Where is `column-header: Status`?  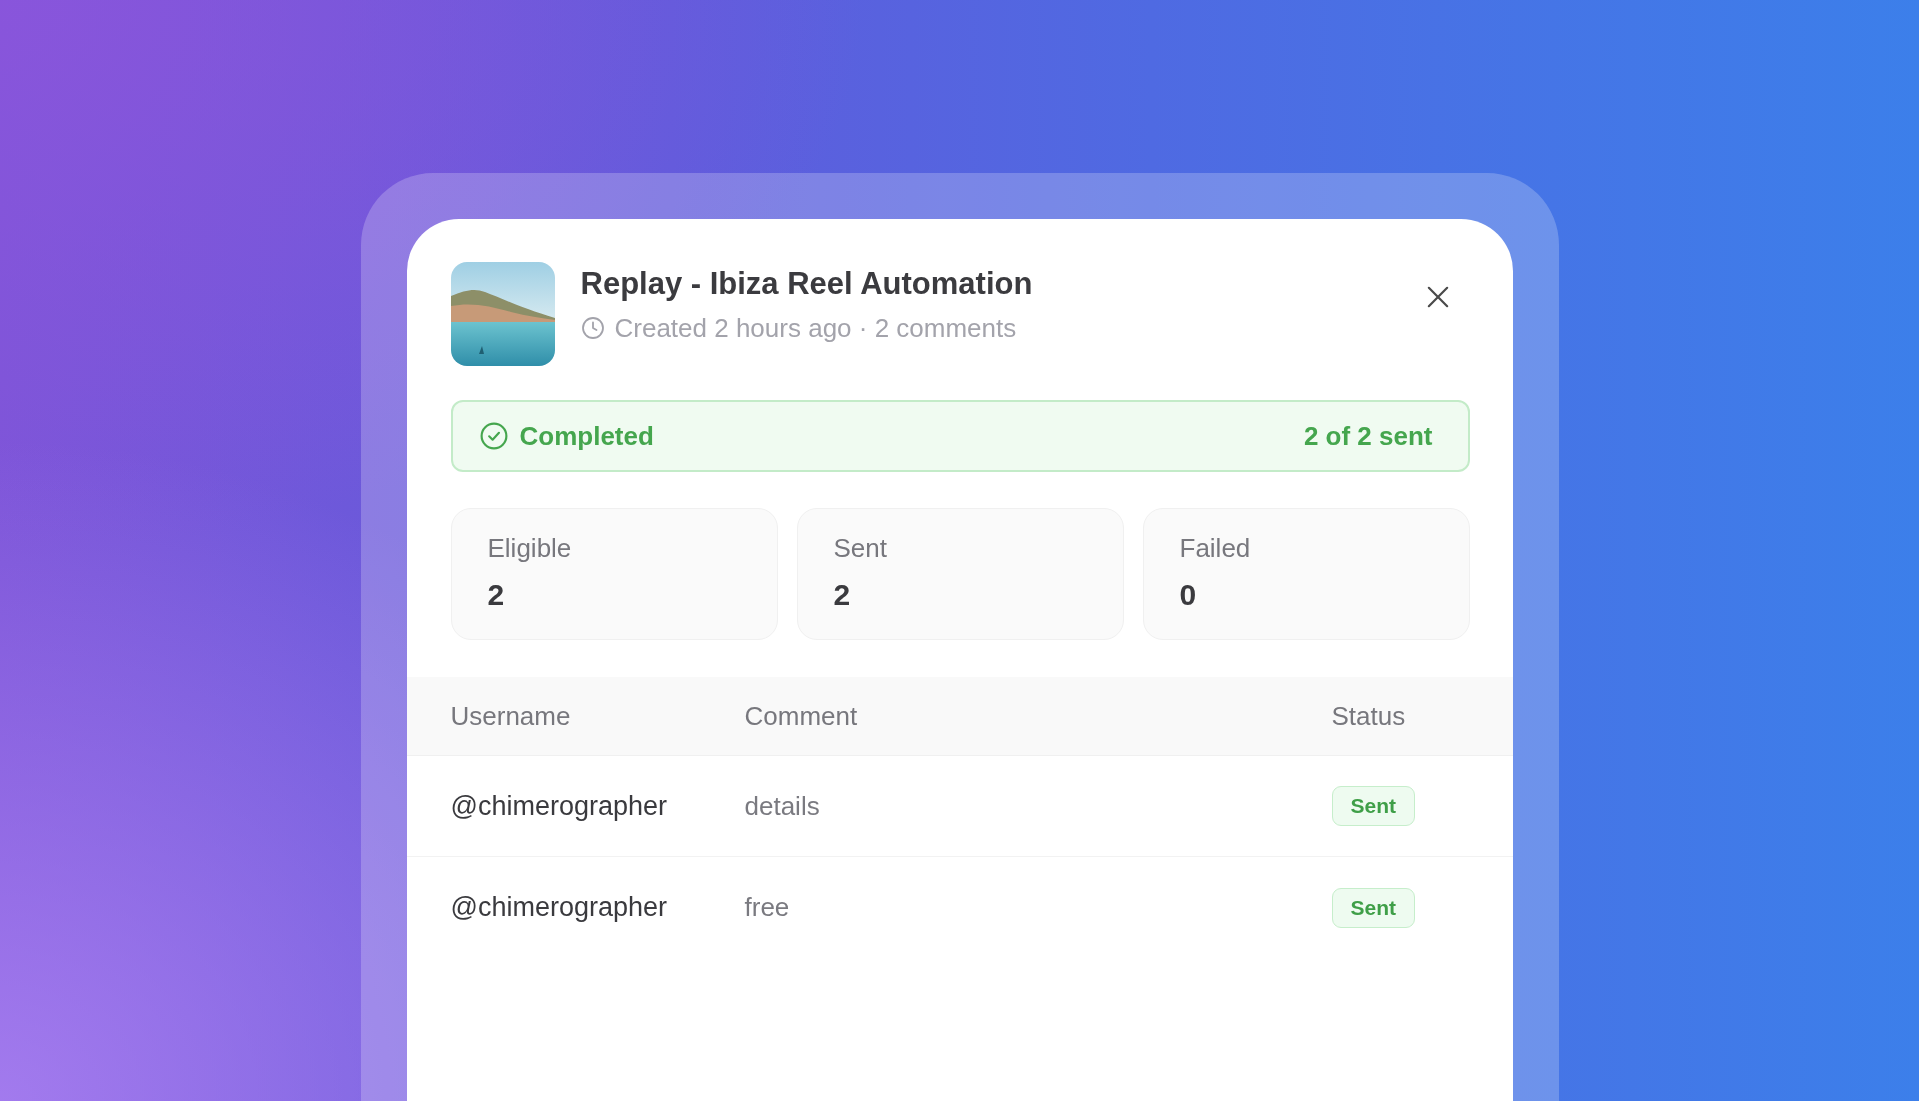 column-header: Status is located at coordinates (1368, 716).